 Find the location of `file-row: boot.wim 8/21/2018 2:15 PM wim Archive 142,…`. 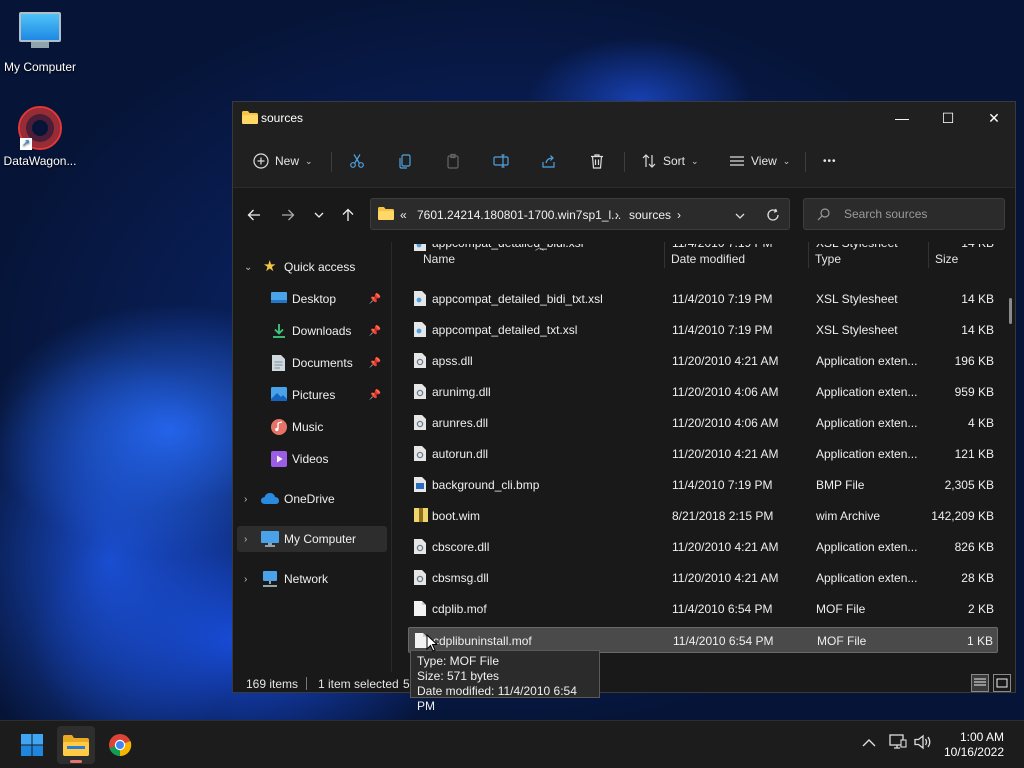

file-row: boot.wim 8/21/2018 2:15 PM wim Archive 142,… is located at coordinates (703, 516).